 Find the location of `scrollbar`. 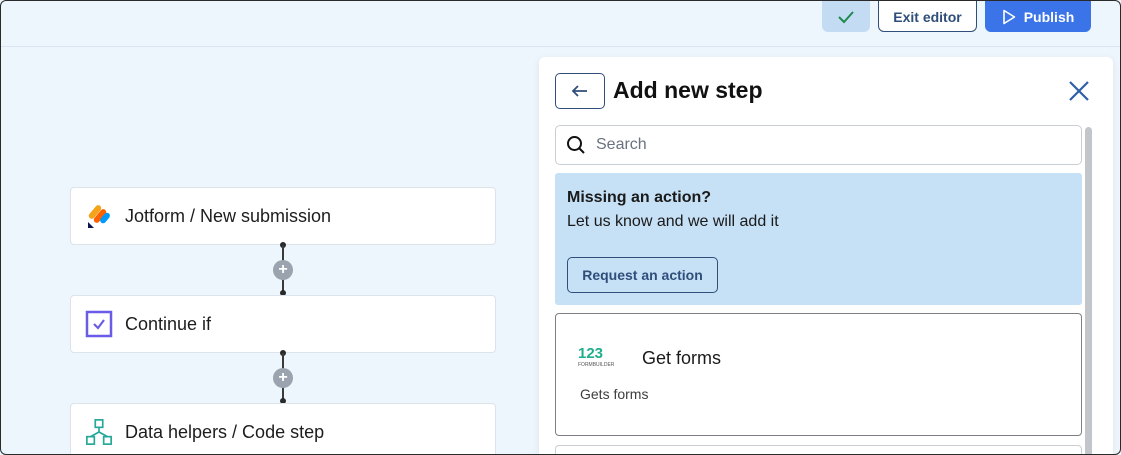

scrollbar is located at coordinates (1088, 290).